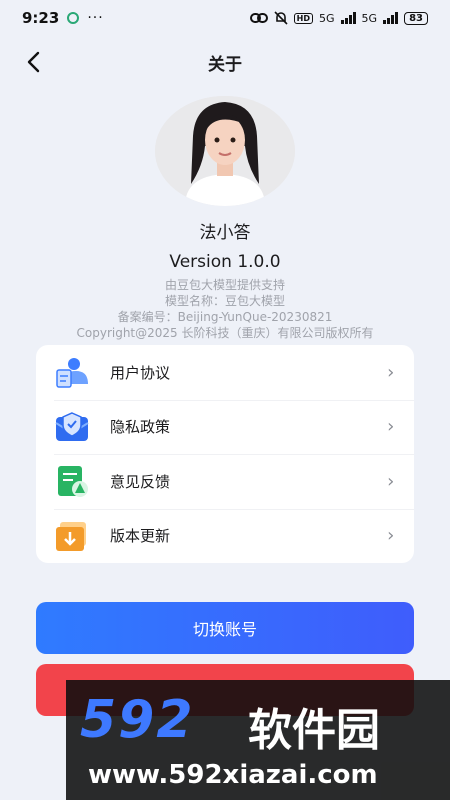 The image size is (450, 800). I want to click on copyright-text: Copyright@2025 长阶科技（重庆）有限公司版权所有, so click(225, 333).